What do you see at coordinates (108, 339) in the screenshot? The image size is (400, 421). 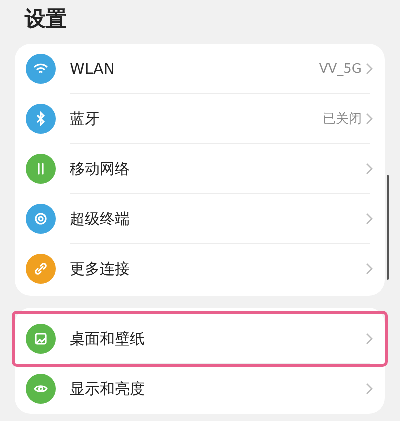 I see `item-label: 桌面和壁纸` at bounding box center [108, 339].